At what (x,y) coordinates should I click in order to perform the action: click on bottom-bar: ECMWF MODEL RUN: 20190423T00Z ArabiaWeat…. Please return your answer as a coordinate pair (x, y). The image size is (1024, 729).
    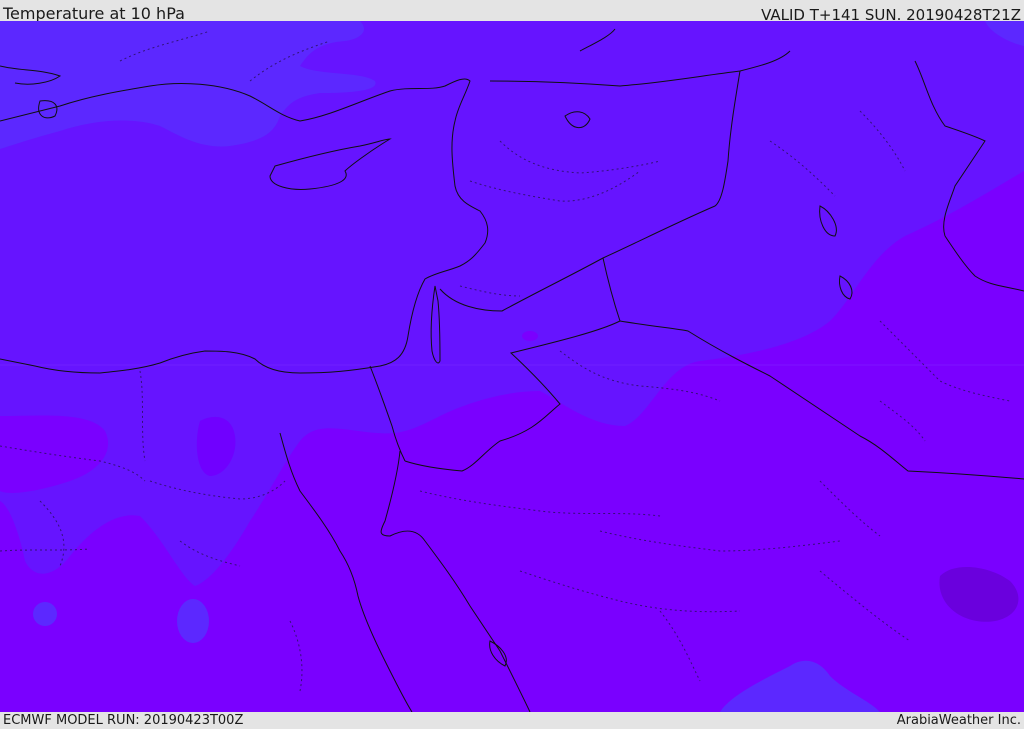
    Looking at the image, I should click on (512, 720).